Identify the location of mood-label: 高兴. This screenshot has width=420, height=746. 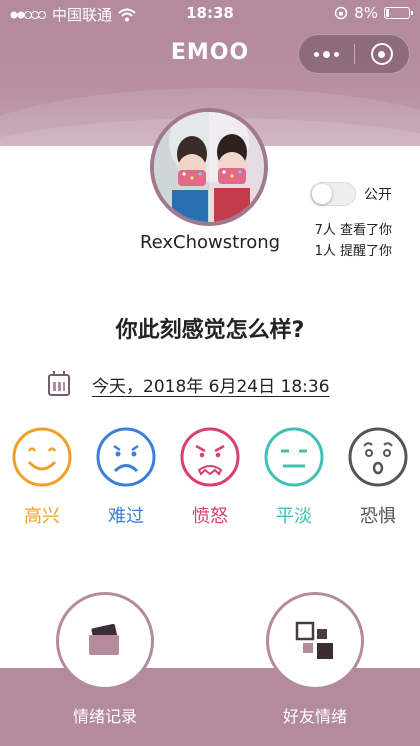
(42, 516).